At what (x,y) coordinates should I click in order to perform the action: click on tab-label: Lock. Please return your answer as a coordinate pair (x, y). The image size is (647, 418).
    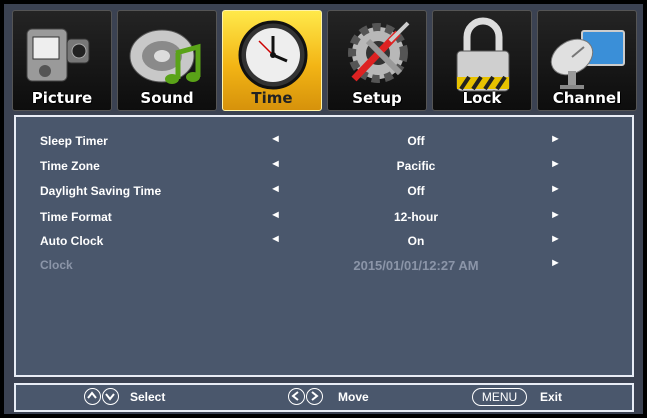
    Looking at the image, I should click on (482, 98).